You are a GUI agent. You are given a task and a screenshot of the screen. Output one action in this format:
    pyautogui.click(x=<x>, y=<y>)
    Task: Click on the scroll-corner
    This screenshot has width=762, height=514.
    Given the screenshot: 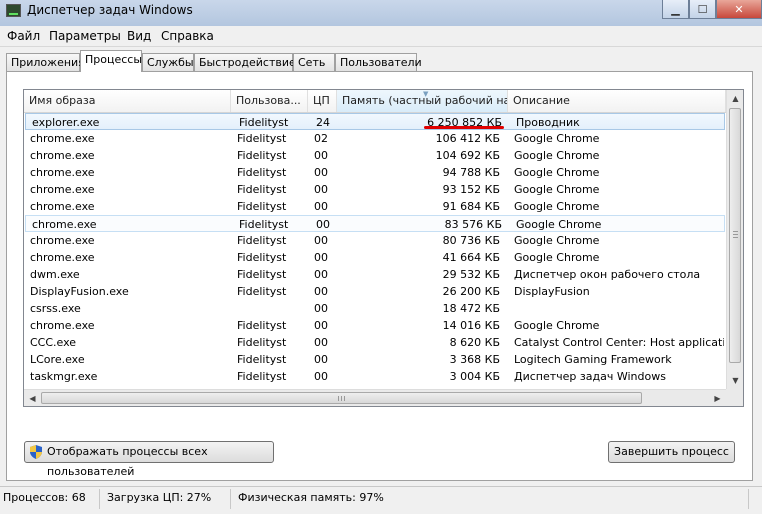 What is the action you would take?
    pyautogui.click(x=734, y=397)
    